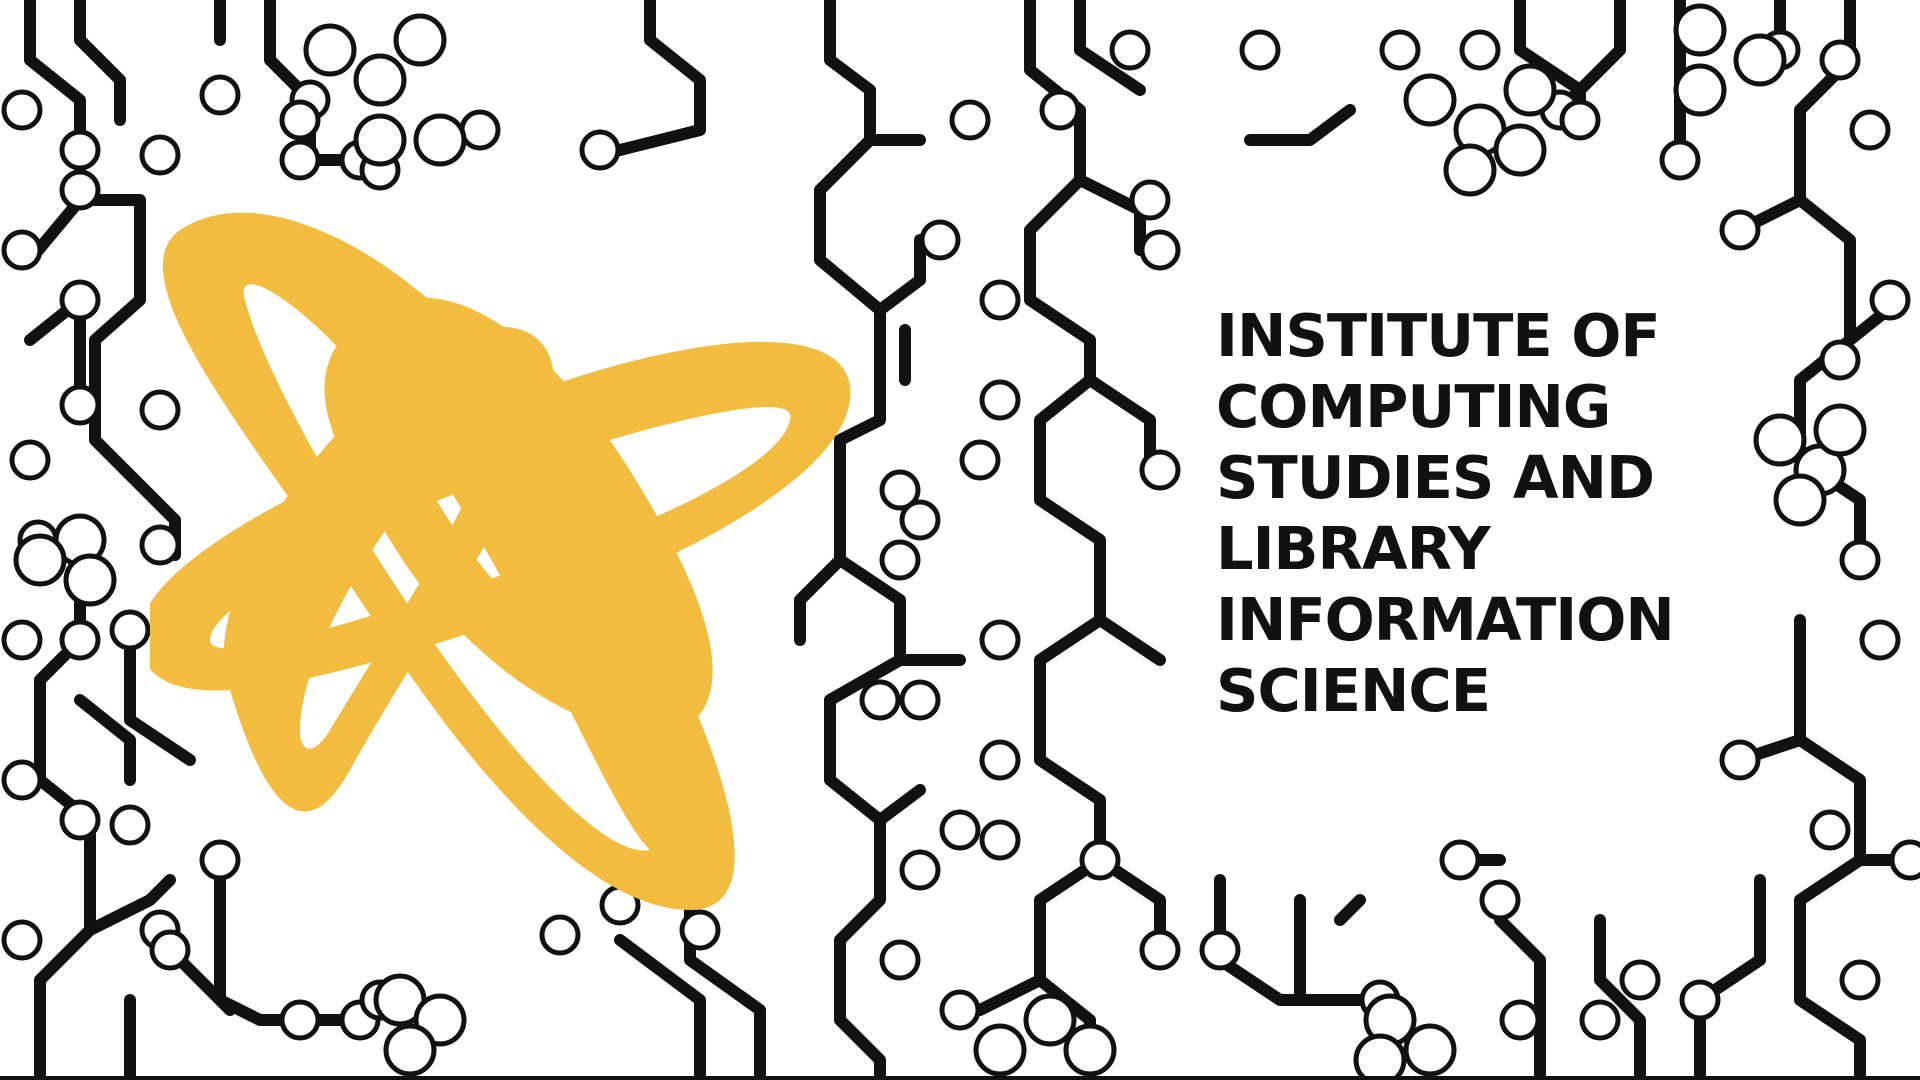 The height and width of the screenshot is (1080, 1920). Describe the element at coordinates (1353, 690) in the screenshot. I see `institute-name-line-6: SCIENCE` at that location.